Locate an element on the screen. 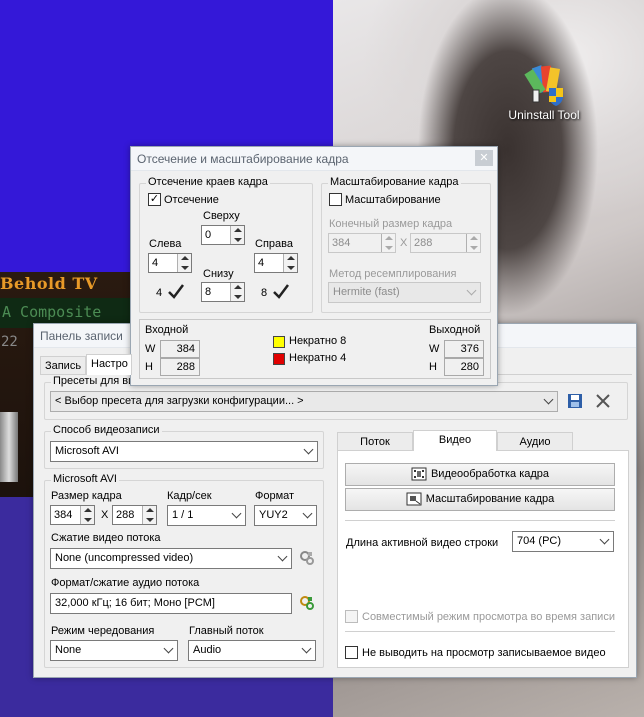 The width and height of the screenshot is (644, 717). tab-record: Запись is located at coordinates (63, 365).